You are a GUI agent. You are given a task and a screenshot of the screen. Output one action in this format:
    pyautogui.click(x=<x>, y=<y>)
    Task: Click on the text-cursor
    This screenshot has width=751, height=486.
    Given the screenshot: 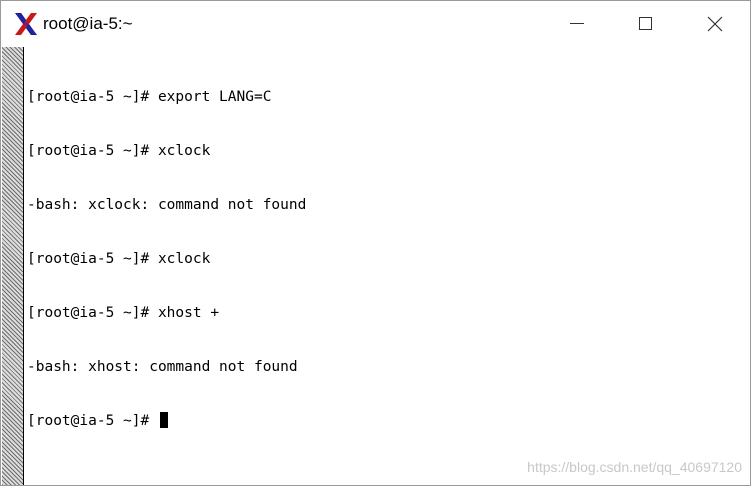 What is the action you would take?
    pyautogui.click(x=163, y=420)
    